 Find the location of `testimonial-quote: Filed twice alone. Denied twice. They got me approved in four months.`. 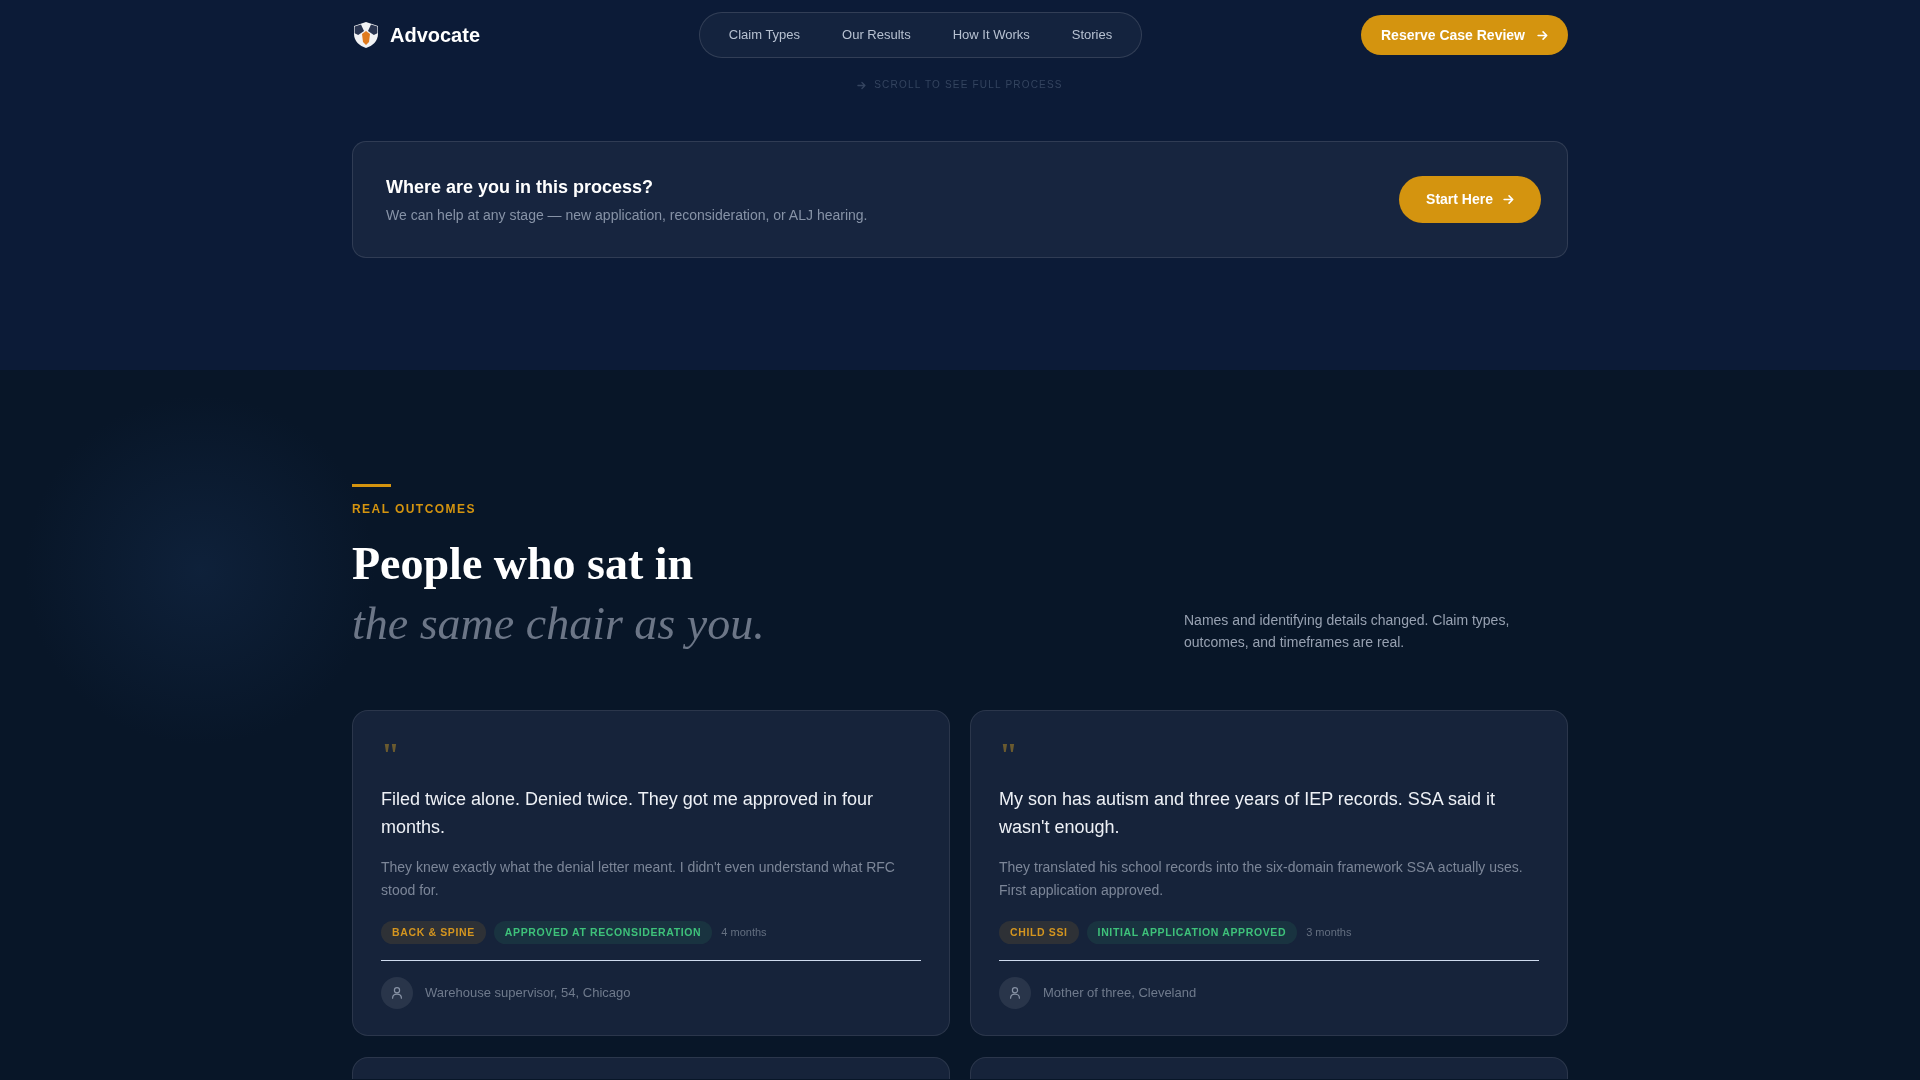

testimonial-quote: Filed twice alone. Denied twice. They got me approved in four months. is located at coordinates (627, 813).